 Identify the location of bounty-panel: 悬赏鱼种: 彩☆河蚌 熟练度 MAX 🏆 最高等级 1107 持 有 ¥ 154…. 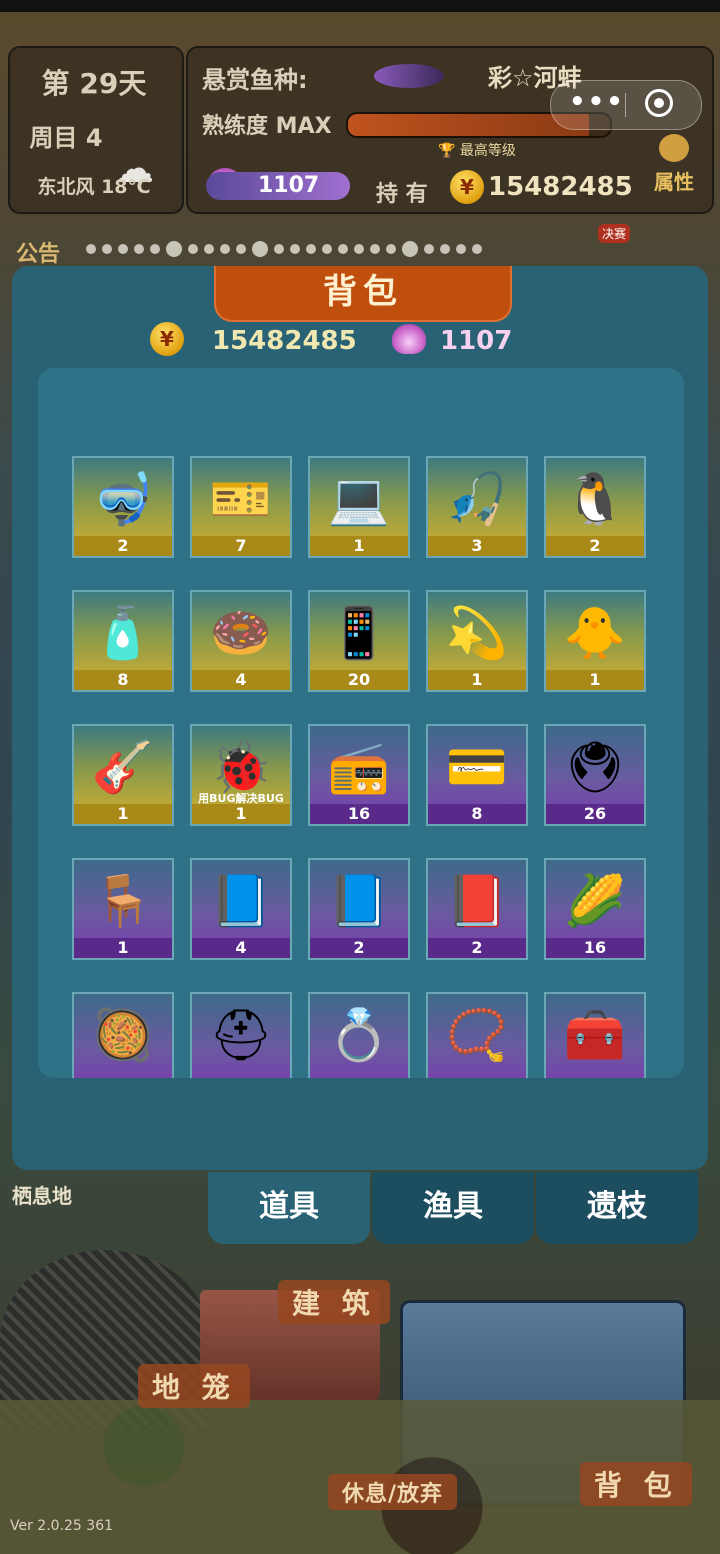
(450, 130).